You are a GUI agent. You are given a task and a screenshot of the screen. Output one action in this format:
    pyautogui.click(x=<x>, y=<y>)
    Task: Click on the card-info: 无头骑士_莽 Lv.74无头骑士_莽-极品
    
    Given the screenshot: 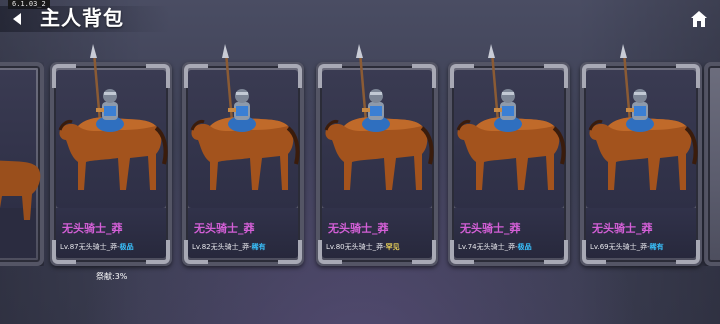 What is the action you would take?
    pyautogui.click(x=509, y=233)
    